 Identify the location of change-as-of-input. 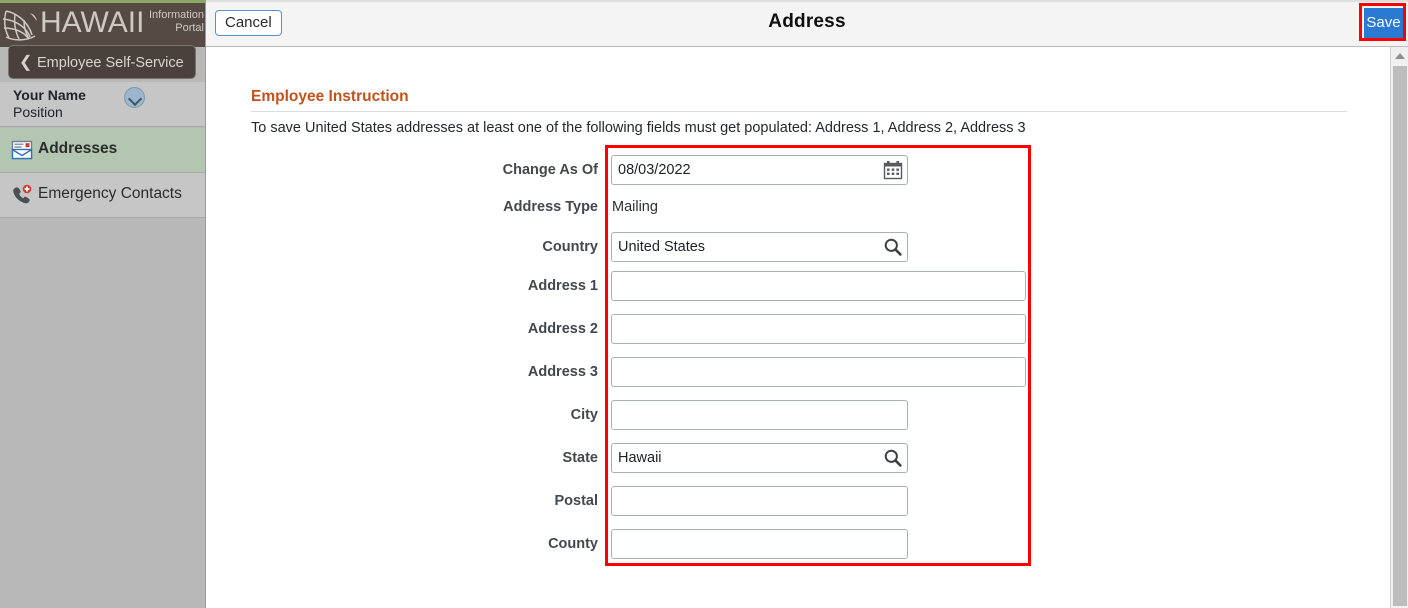
(759, 170).